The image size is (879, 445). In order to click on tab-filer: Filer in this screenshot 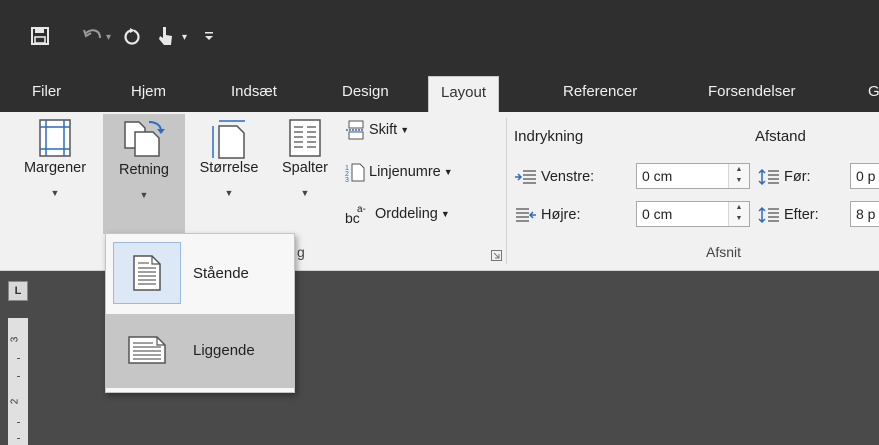, I will do `click(46, 93)`.